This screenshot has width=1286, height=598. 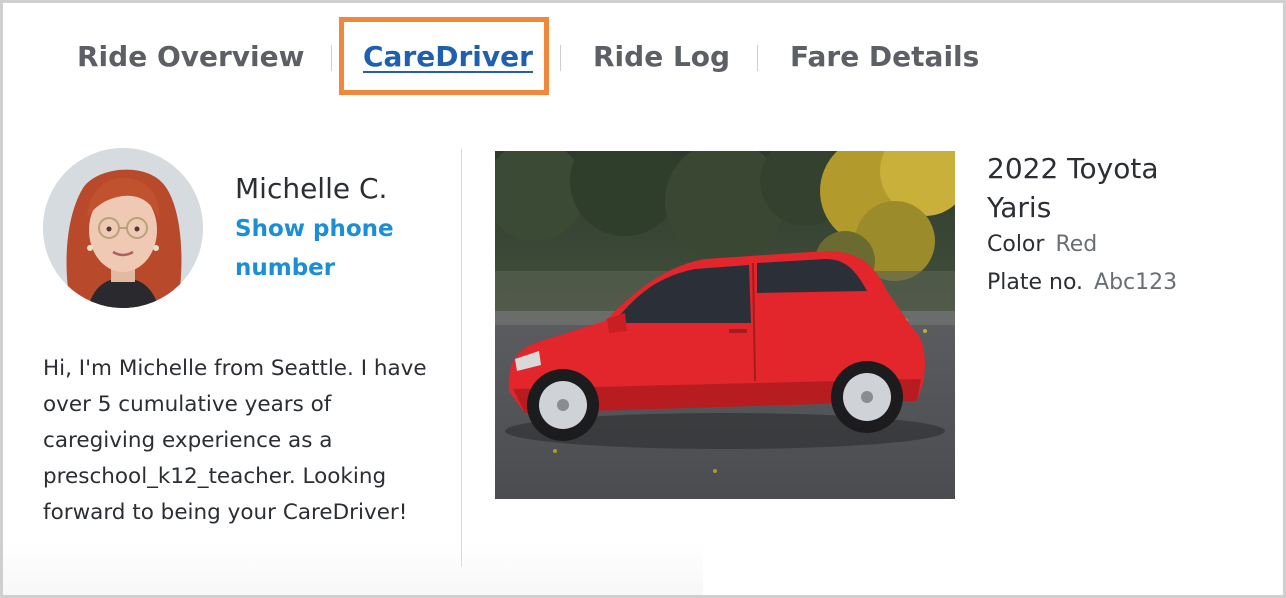 I want to click on vehicle-color-value: Red, so click(x=1076, y=244).